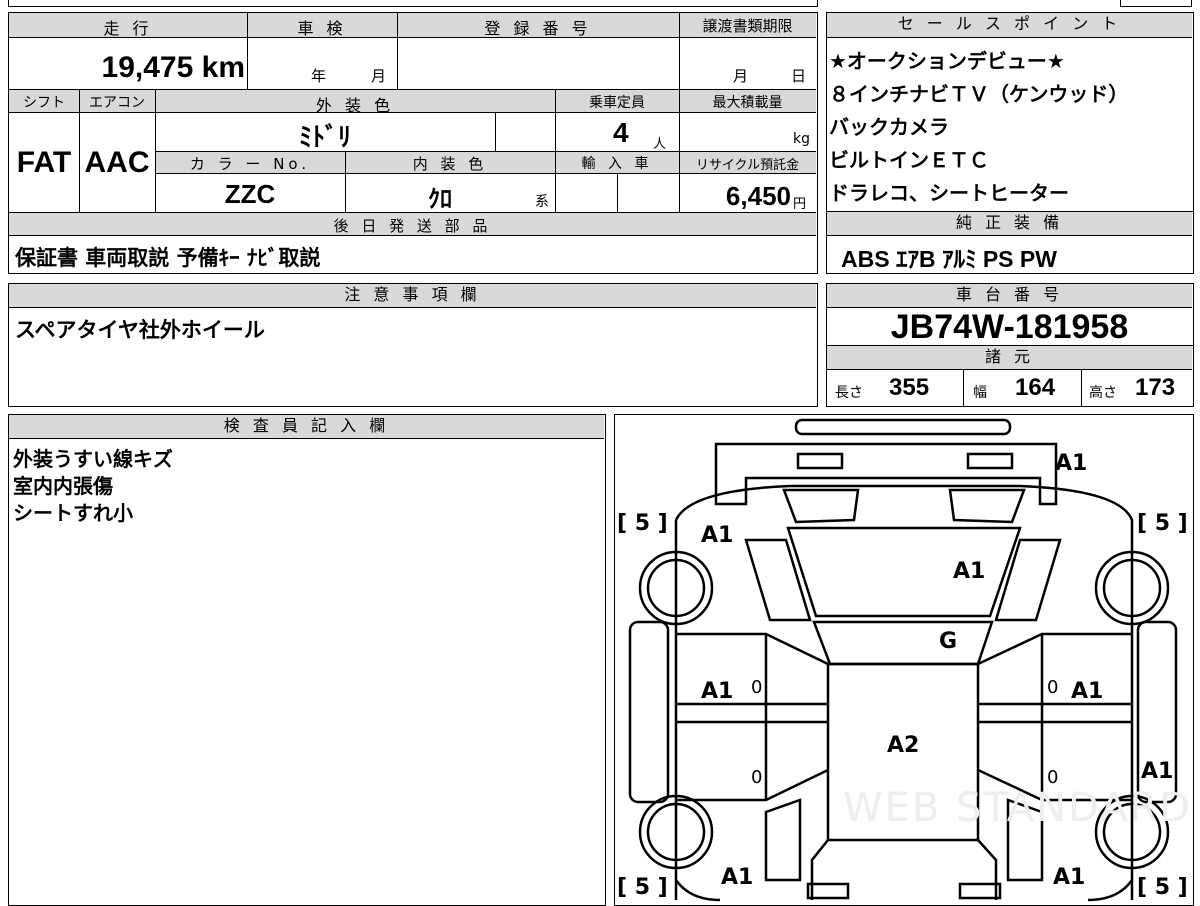 Image resolution: width=1200 pixels, height=906 pixels. Describe the element at coordinates (889, 127) in the screenshot. I see `sales-point-line: バックカメラ` at that location.